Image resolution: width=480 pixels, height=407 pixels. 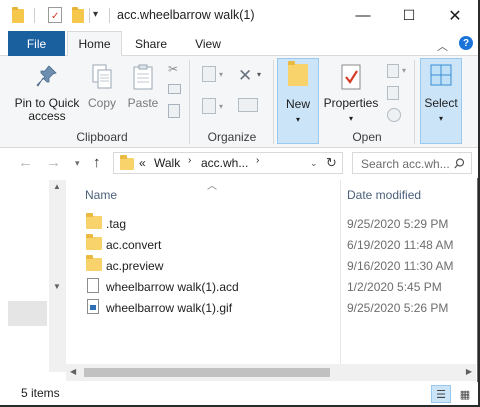 What do you see at coordinates (404, 70) in the screenshot?
I see `open-dropdown-icon: ▾` at bounding box center [404, 70].